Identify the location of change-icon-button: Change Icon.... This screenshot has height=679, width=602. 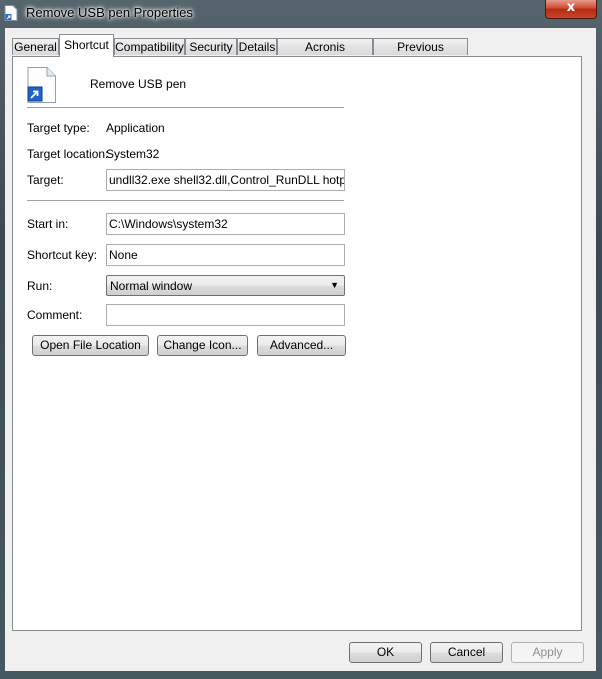
(202, 345).